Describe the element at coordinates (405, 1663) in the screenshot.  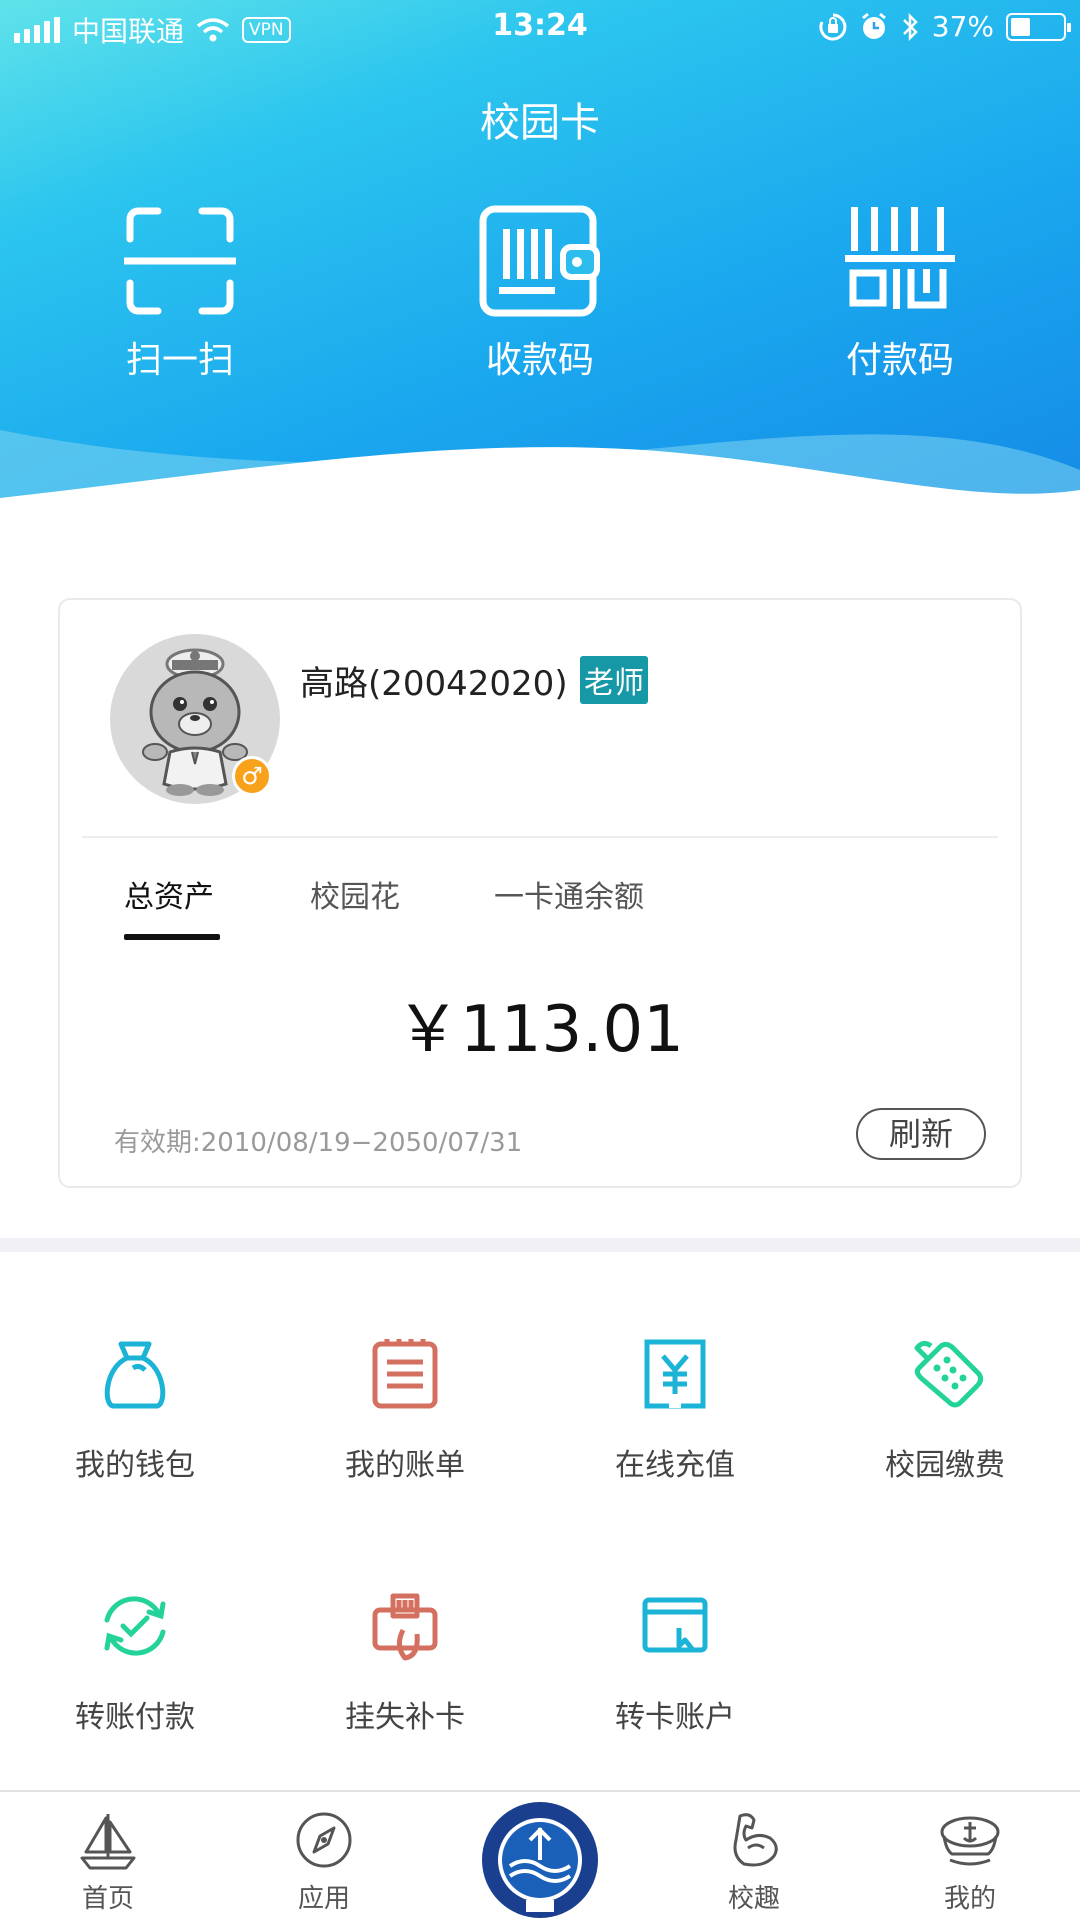
I see `service-report-loss: 挂失补卡` at that location.